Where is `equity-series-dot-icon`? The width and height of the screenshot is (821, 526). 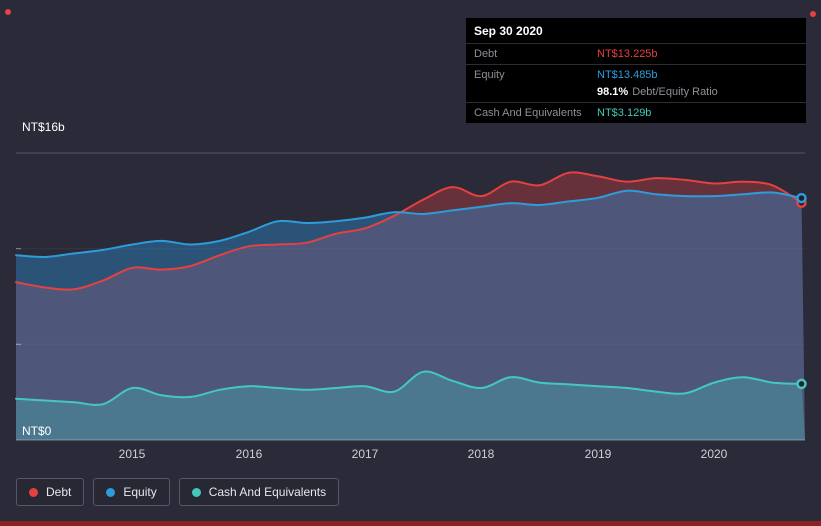 equity-series-dot-icon is located at coordinates (111, 492).